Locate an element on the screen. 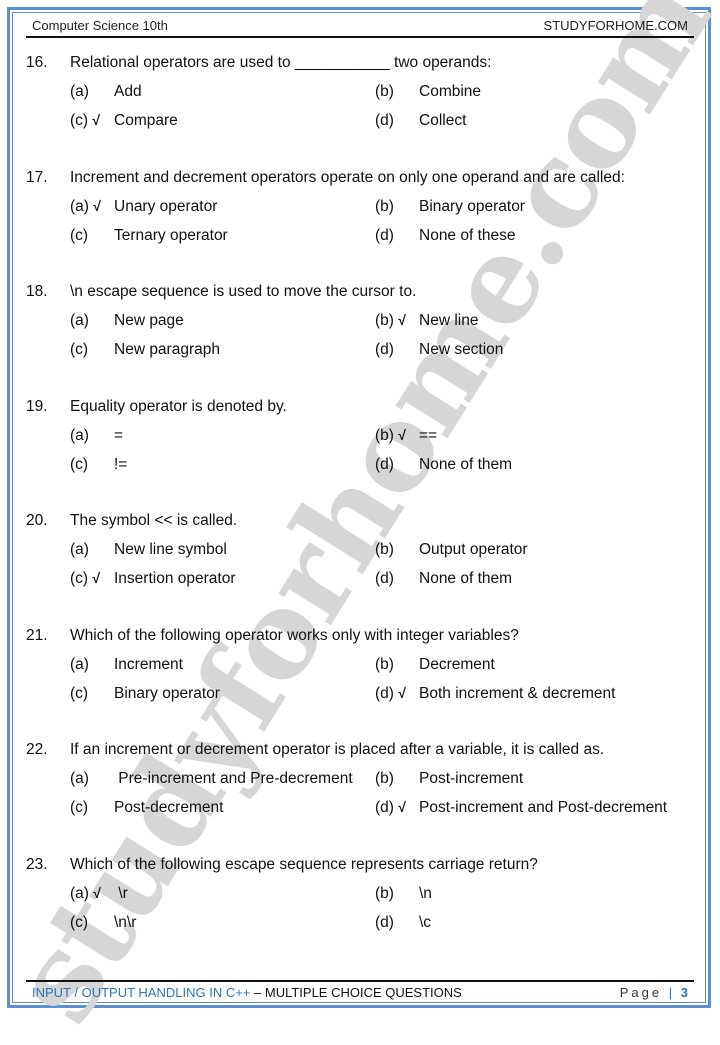  option-d: (d) √ Post-increment and Post-decrement is located at coordinates (521, 808).